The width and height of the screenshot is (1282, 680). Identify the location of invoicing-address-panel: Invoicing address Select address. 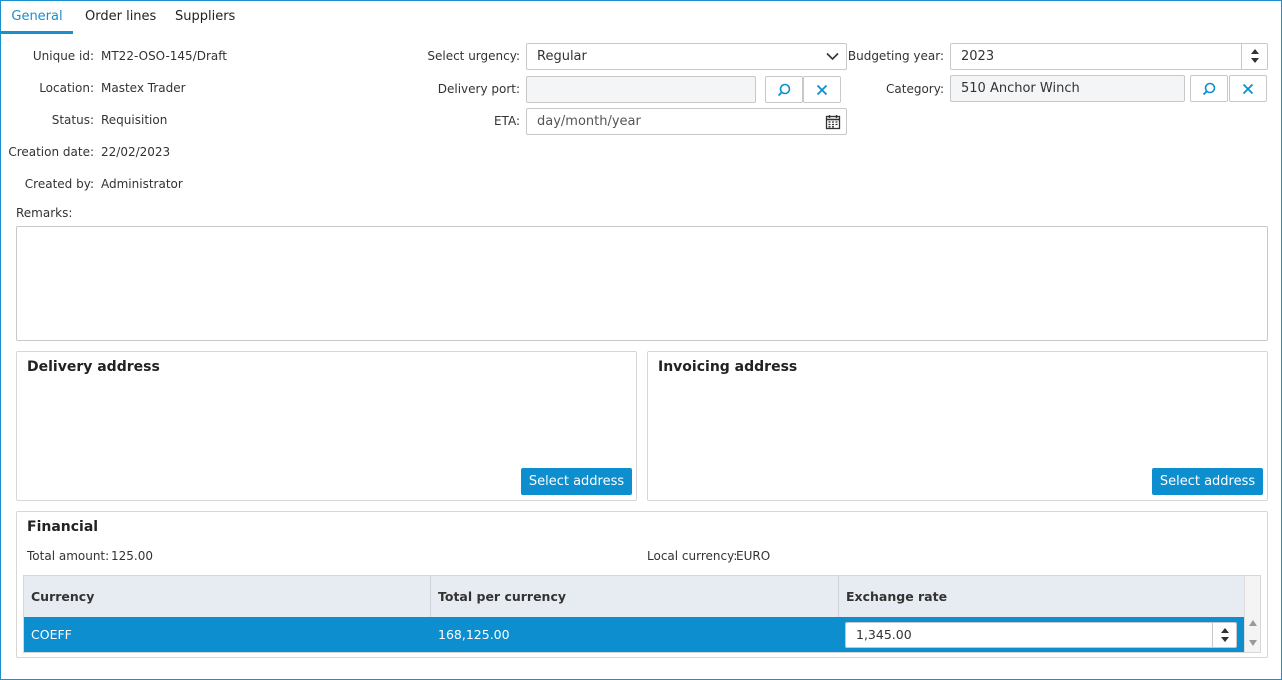
(957, 426).